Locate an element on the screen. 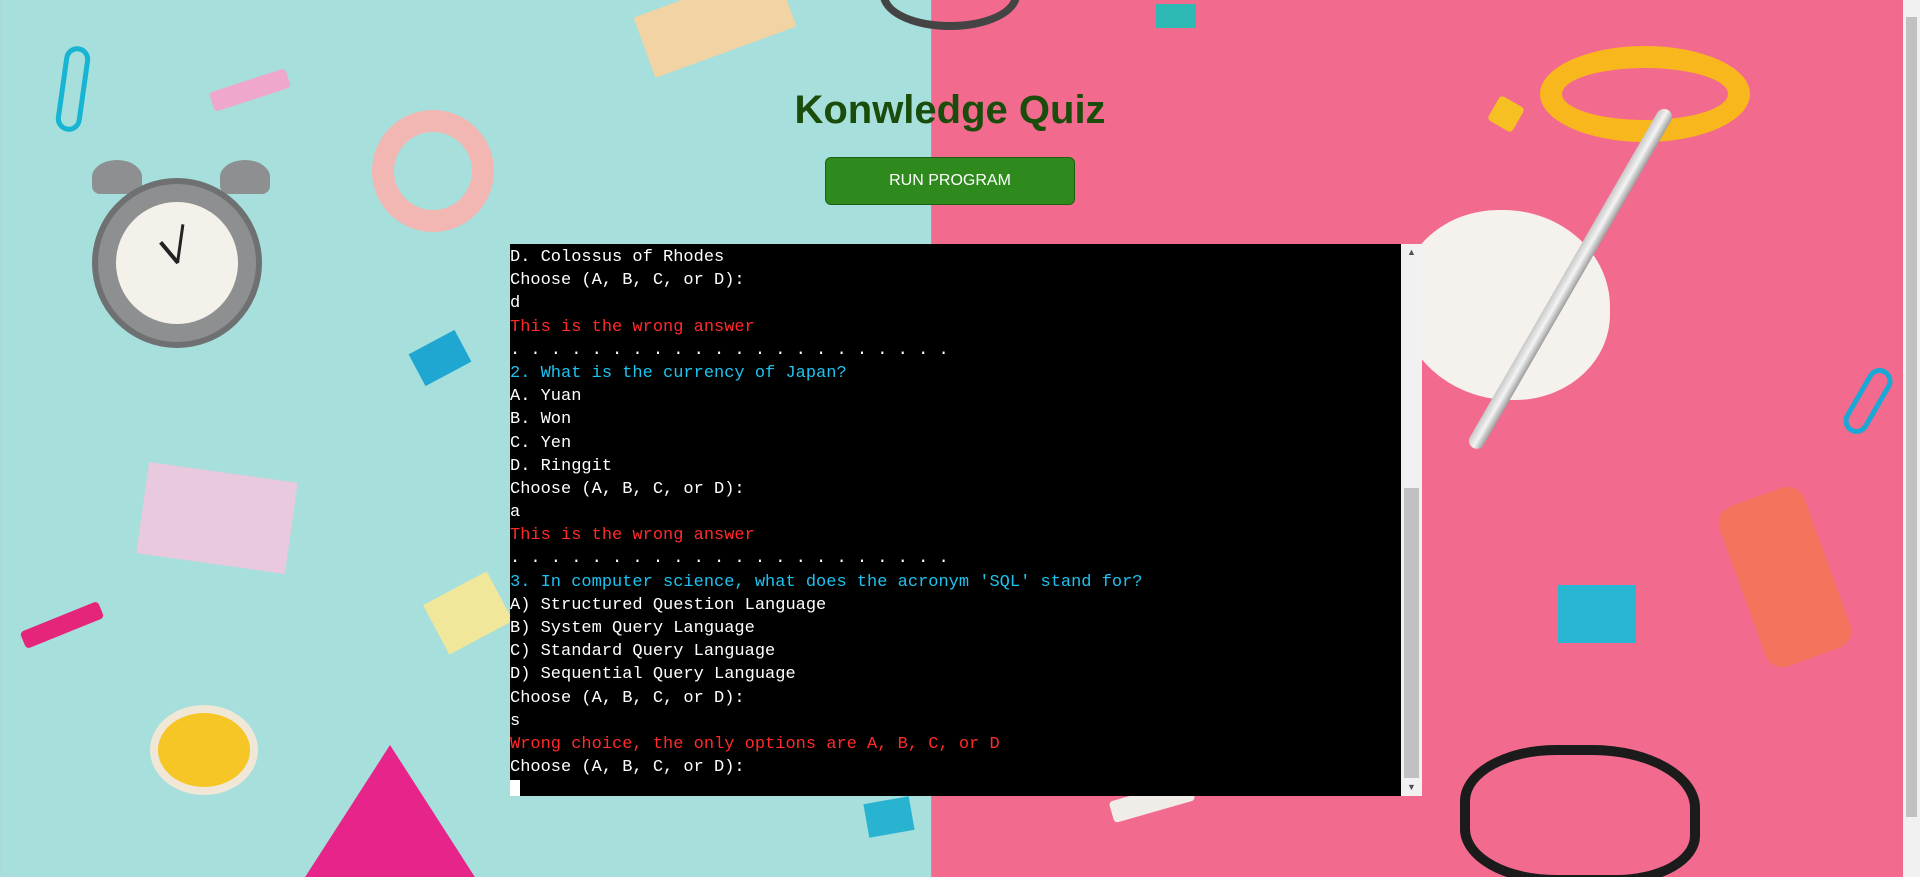  binder-clip-yellow-decoration is located at coordinates (468, 613).